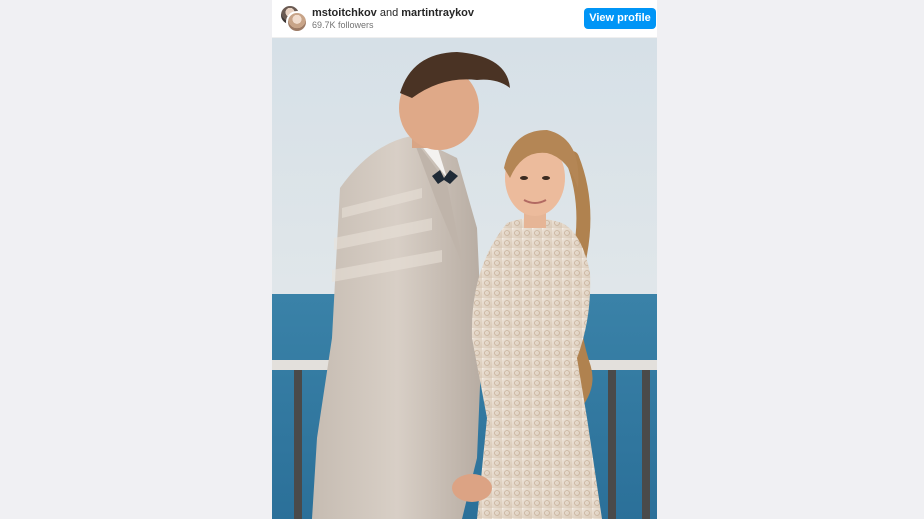  I want to click on avatar, so click(297, 22).